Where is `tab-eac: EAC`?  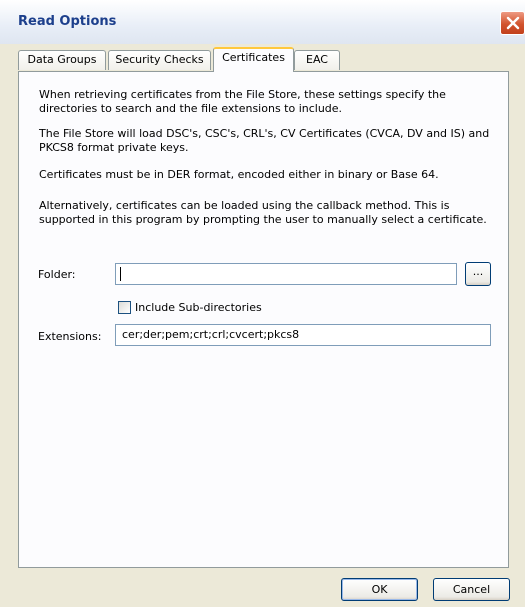 tab-eac: EAC is located at coordinates (317, 60).